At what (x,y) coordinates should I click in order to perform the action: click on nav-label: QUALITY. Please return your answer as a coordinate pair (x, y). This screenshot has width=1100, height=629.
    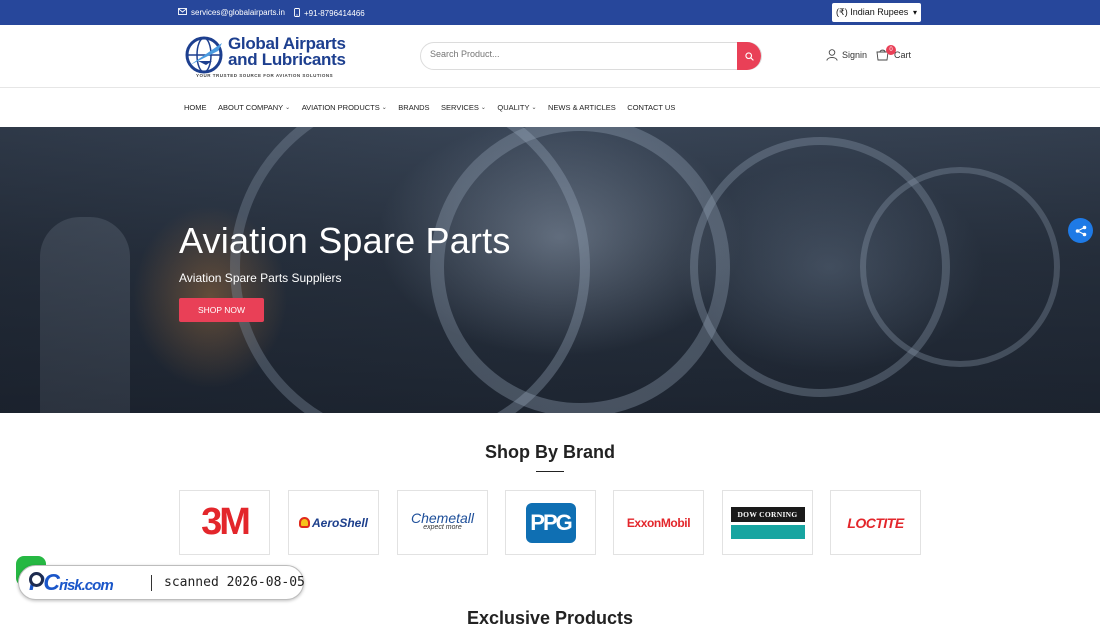
    Looking at the image, I should click on (513, 107).